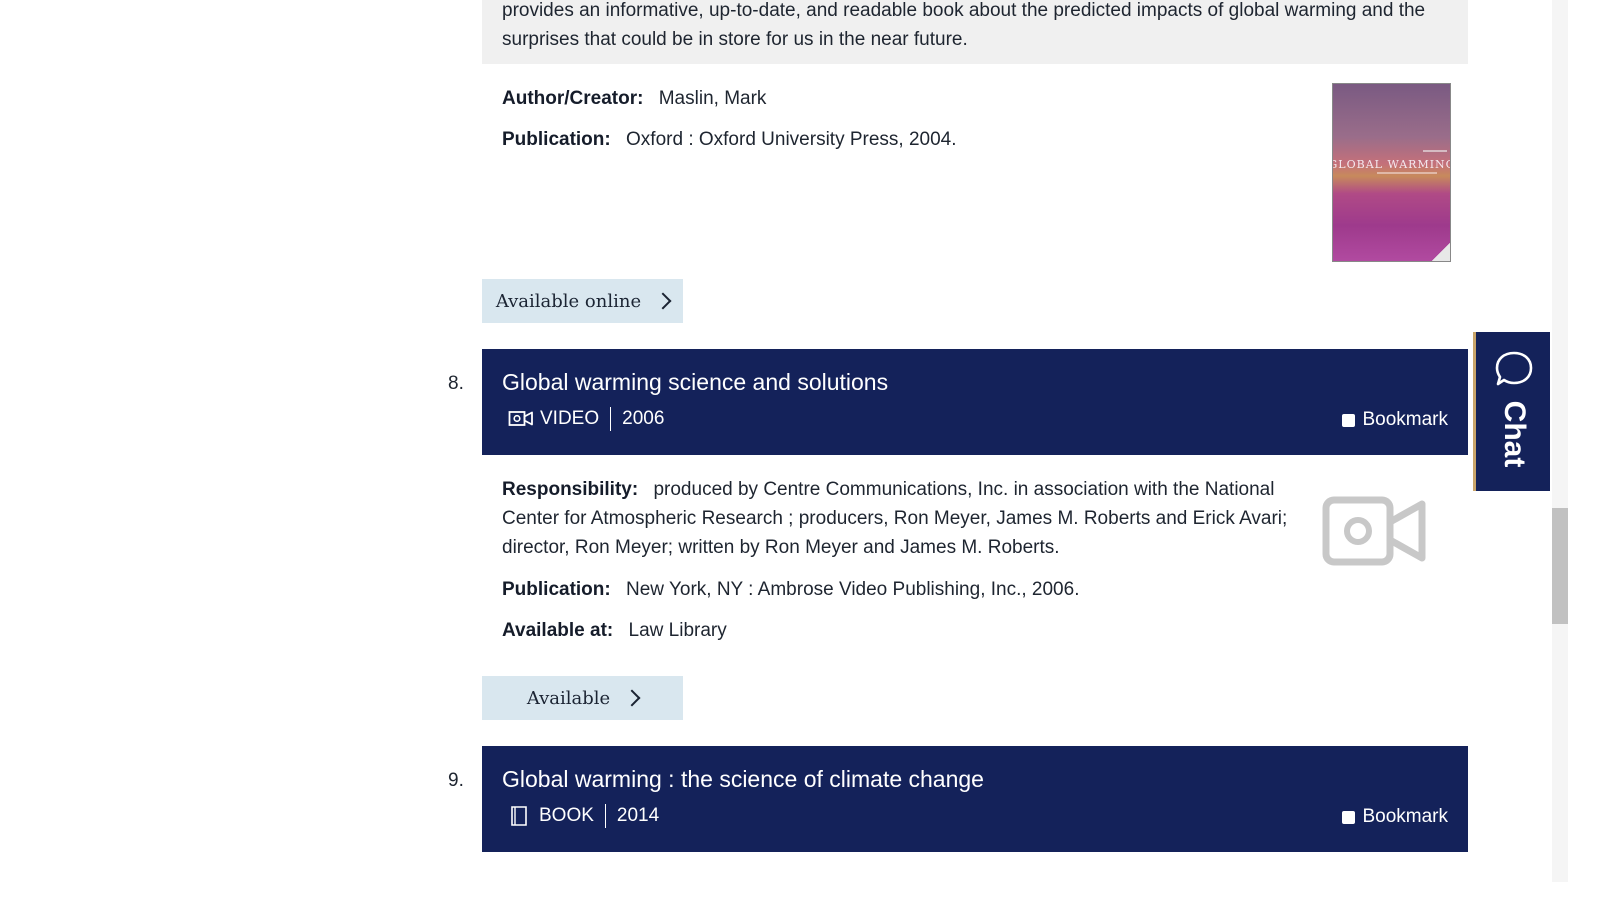  Describe the element at coordinates (573, 98) in the screenshot. I see `author-label: Author/Creator:` at that location.